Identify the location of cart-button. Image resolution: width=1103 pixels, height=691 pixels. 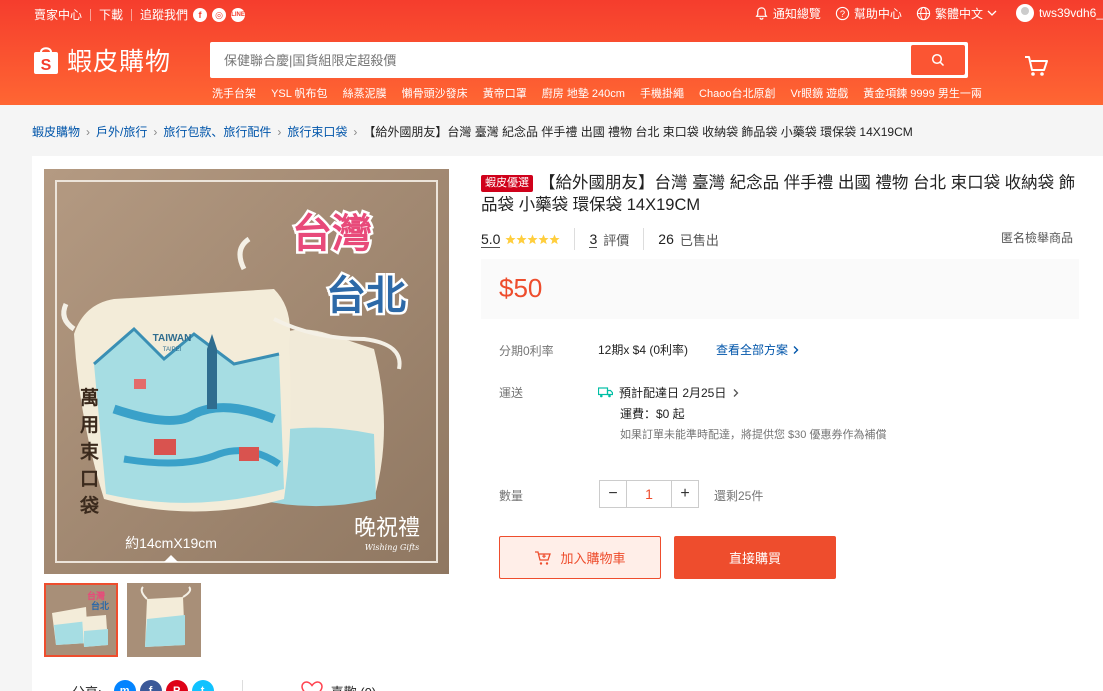
(1036, 68).